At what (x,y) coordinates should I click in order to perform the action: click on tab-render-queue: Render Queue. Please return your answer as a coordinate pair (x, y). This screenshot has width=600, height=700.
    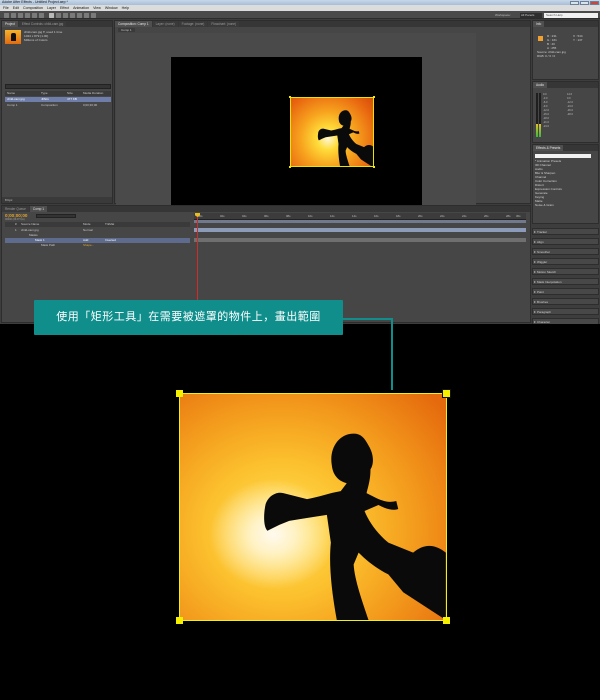
    Looking at the image, I should click on (15, 209).